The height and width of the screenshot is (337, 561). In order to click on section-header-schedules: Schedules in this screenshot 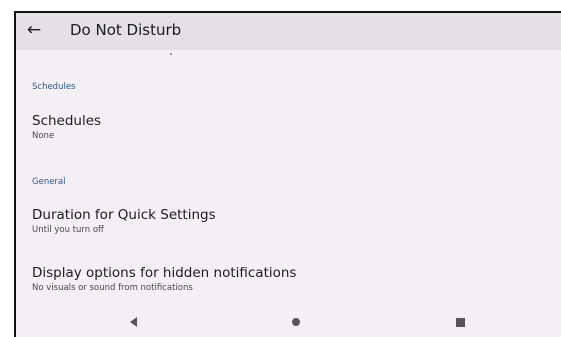, I will do `click(54, 87)`.